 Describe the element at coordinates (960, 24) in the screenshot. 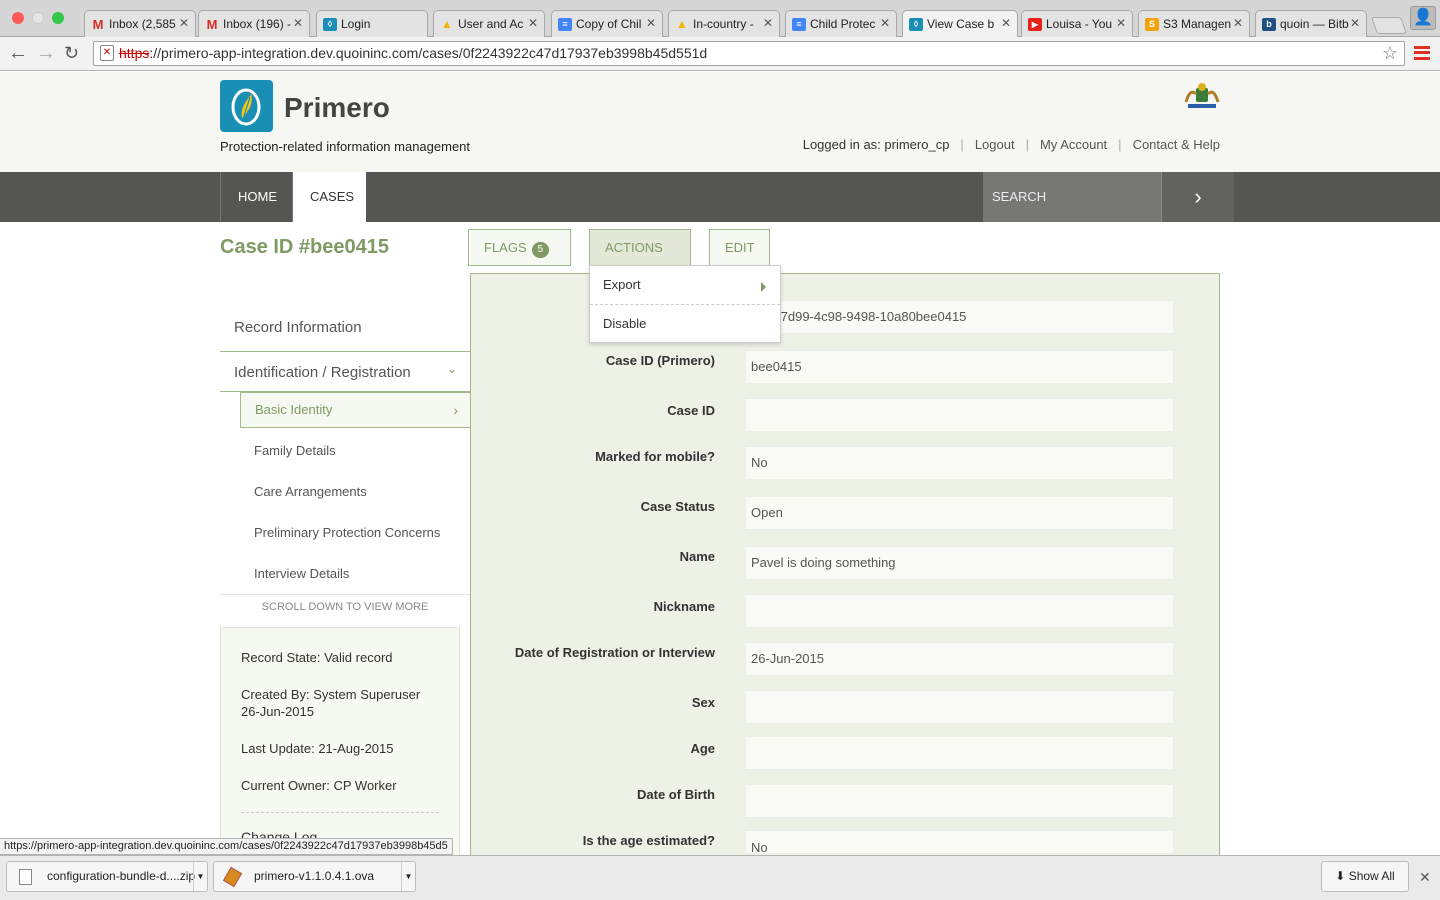

I see `browser-tab-active: ◊ View Case b ✕` at that location.